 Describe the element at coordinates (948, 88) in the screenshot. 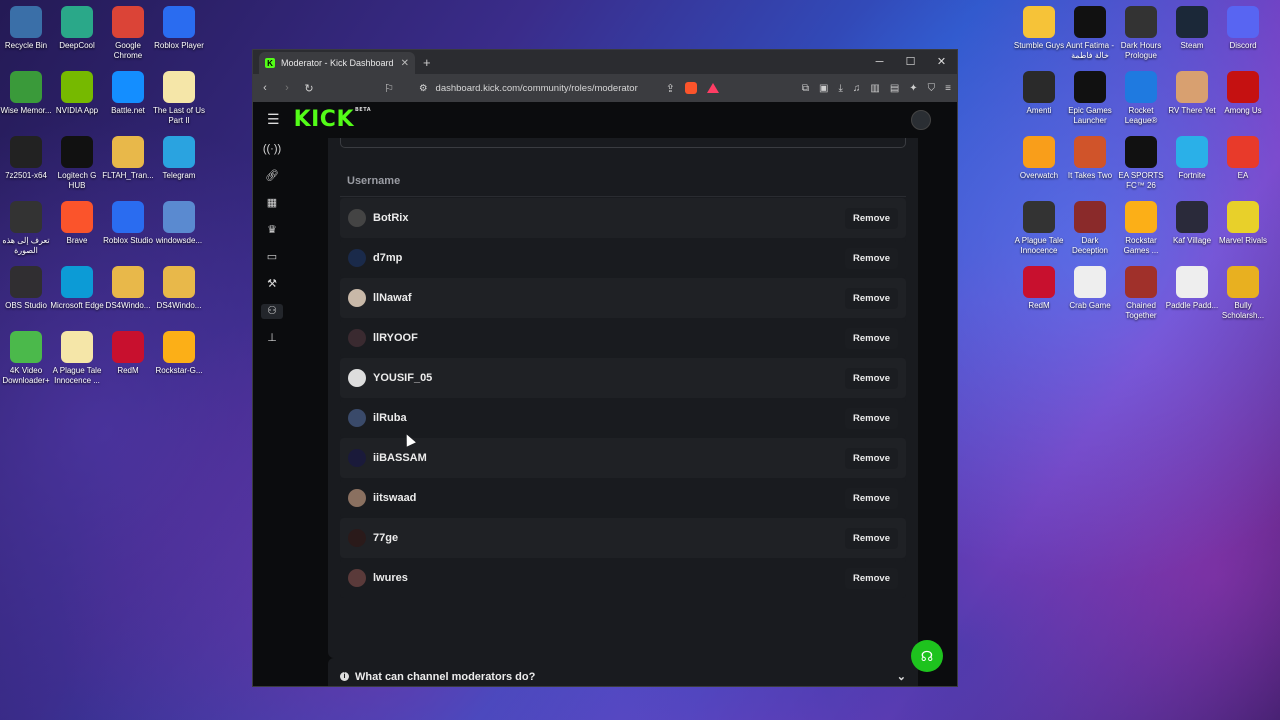

I see `menu-icon: ≡` at that location.